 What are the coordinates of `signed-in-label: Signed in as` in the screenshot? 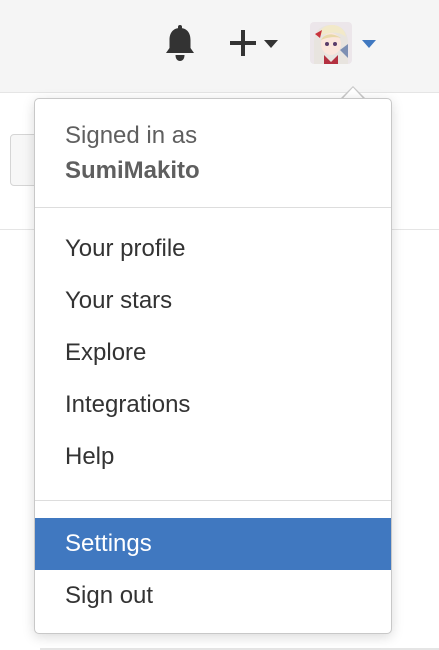 It's located at (131, 135).